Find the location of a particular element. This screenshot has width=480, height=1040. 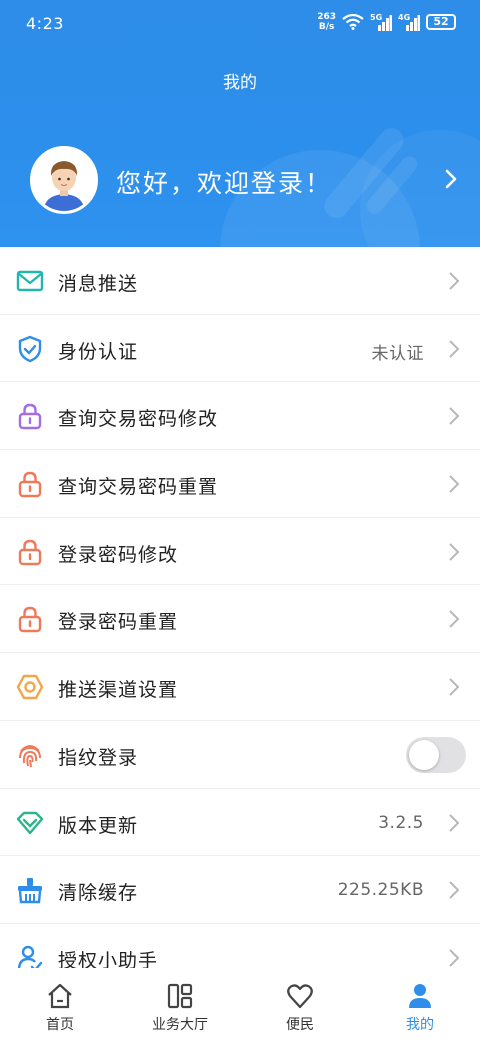

menu-item-label: 查询交易密码修改 is located at coordinates (138, 419).